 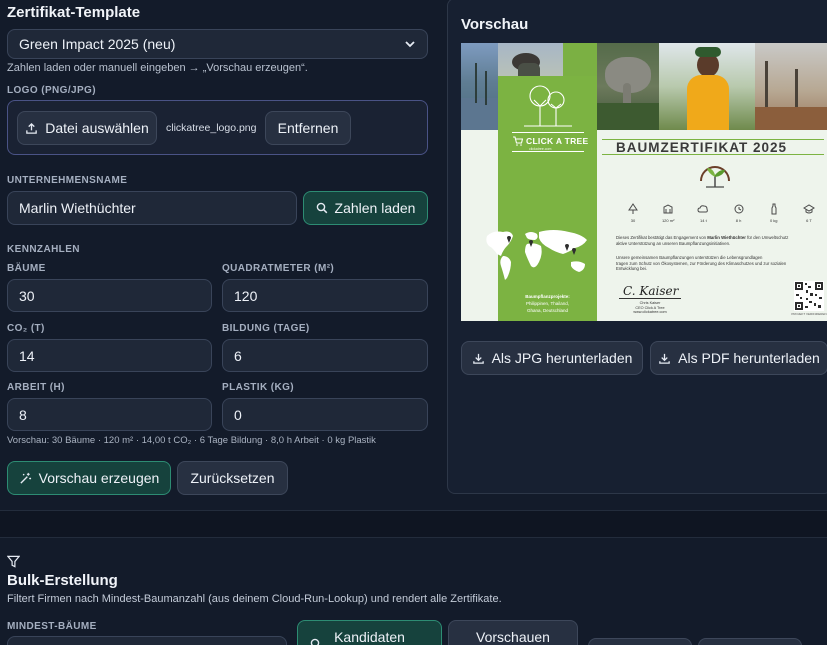 I want to click on filter-icon, so click(x=13, y=561).